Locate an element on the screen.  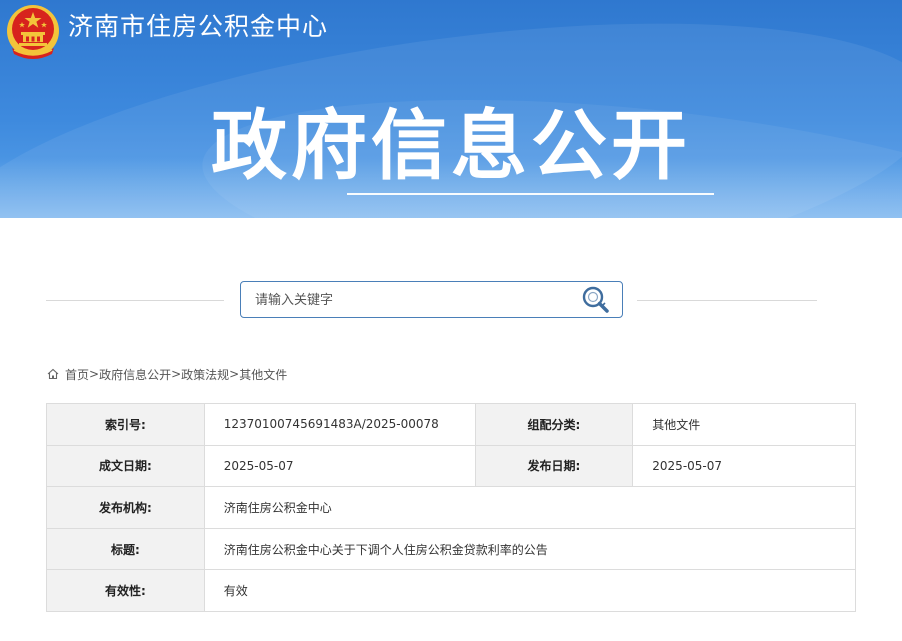
search-input is located at coordinates (410, 300).